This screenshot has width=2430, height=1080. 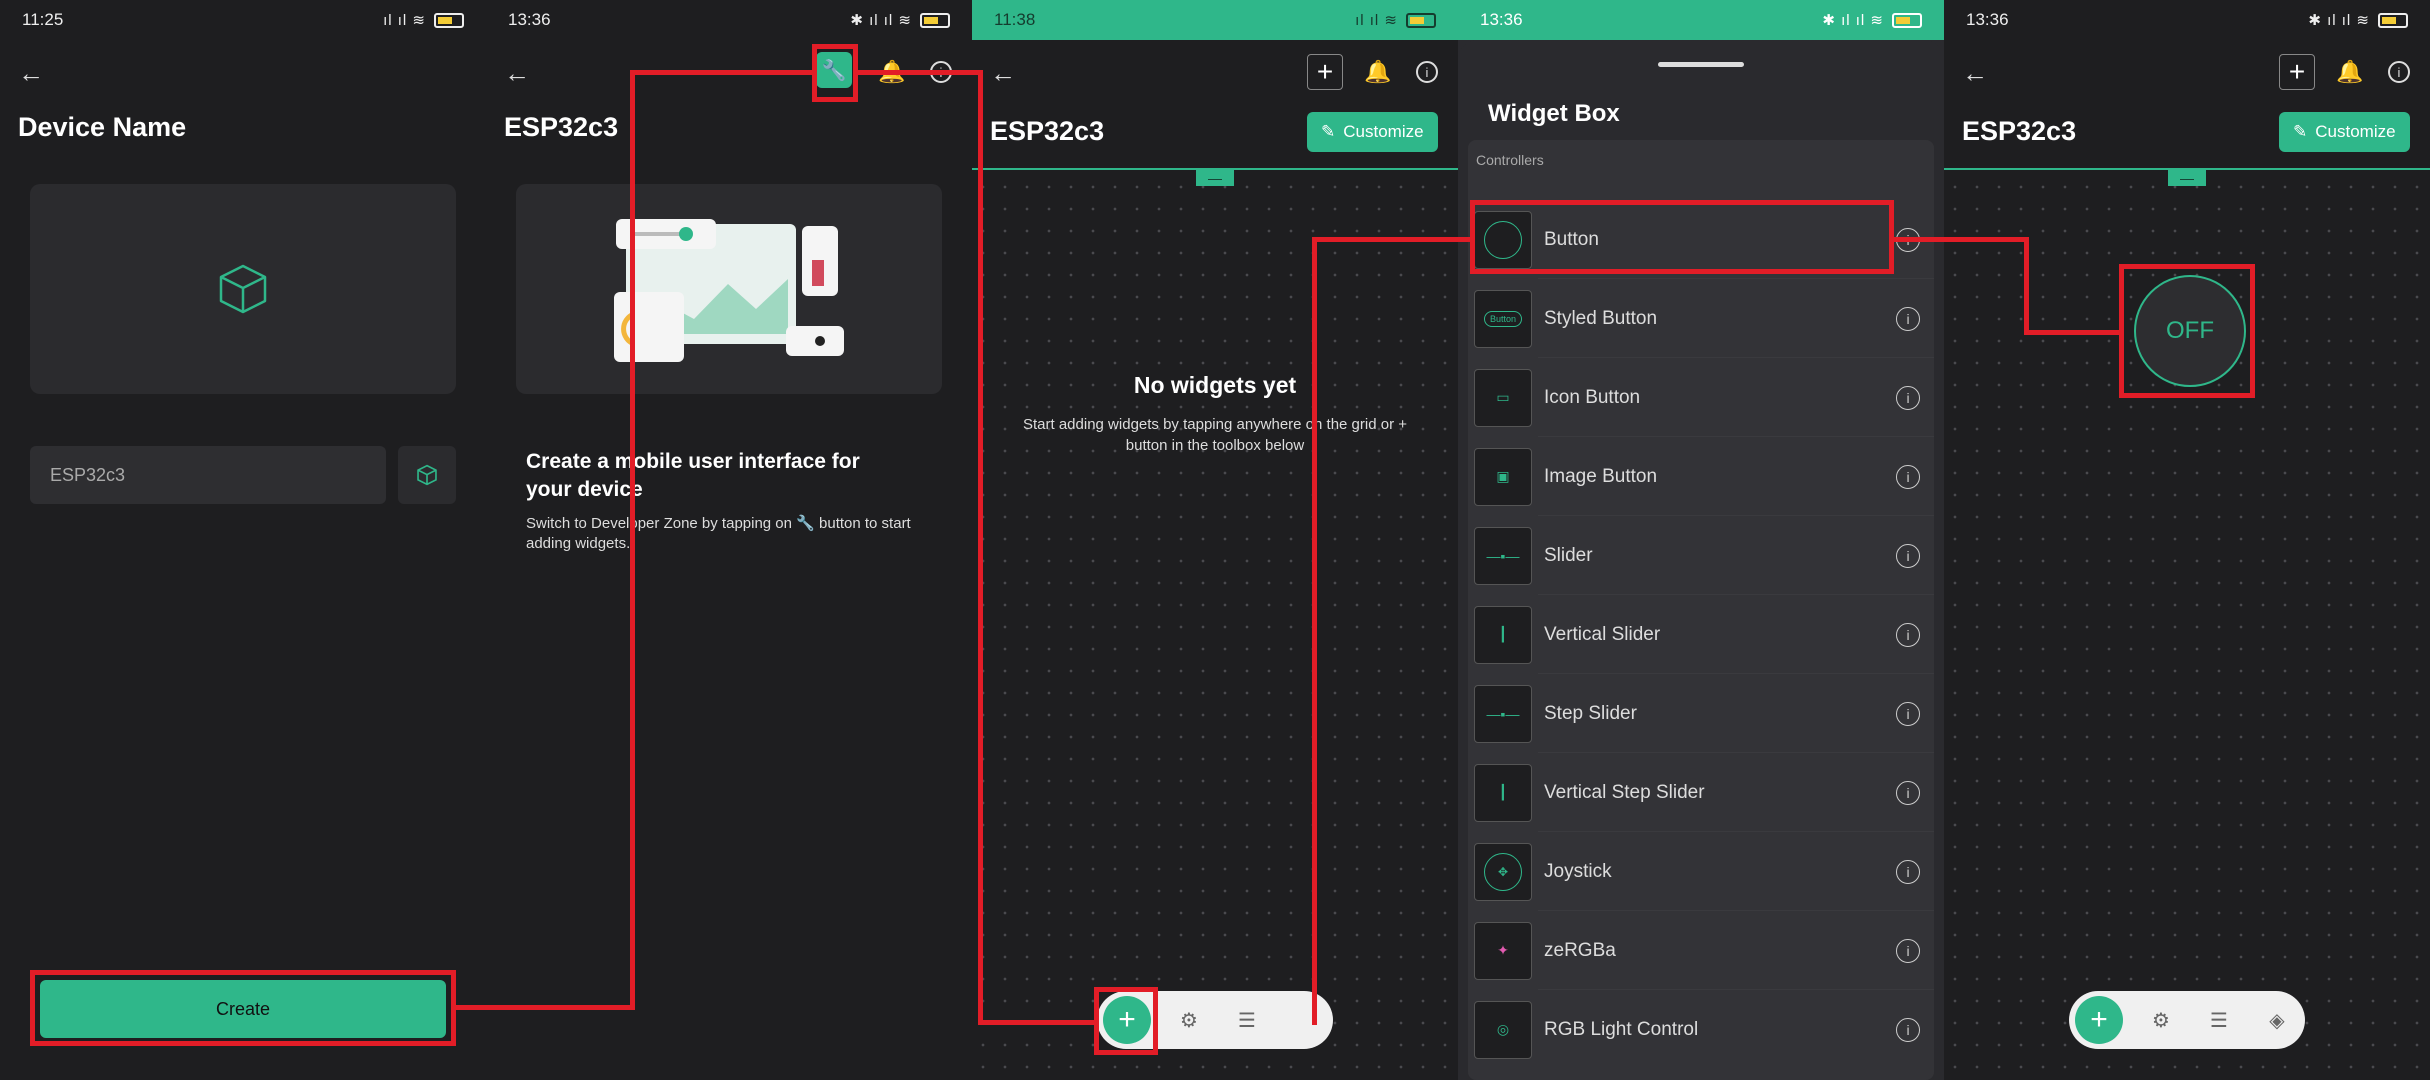 I want to click on widget-item-step-slider: —▪— Step Slider i, so click(x=1701, y=713).